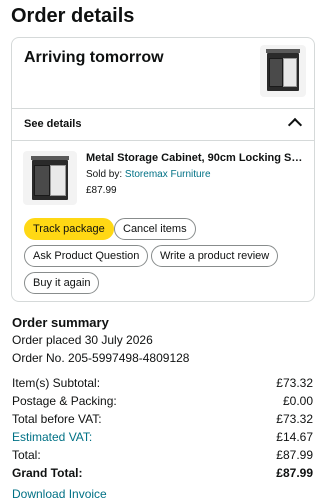 This screenshot has height=500, width=325. What do you see at coordinates (52, 437) in the screenshot?
I see `estimated-vat-link: Estimated VAT:` at bounding box center [52, 437].